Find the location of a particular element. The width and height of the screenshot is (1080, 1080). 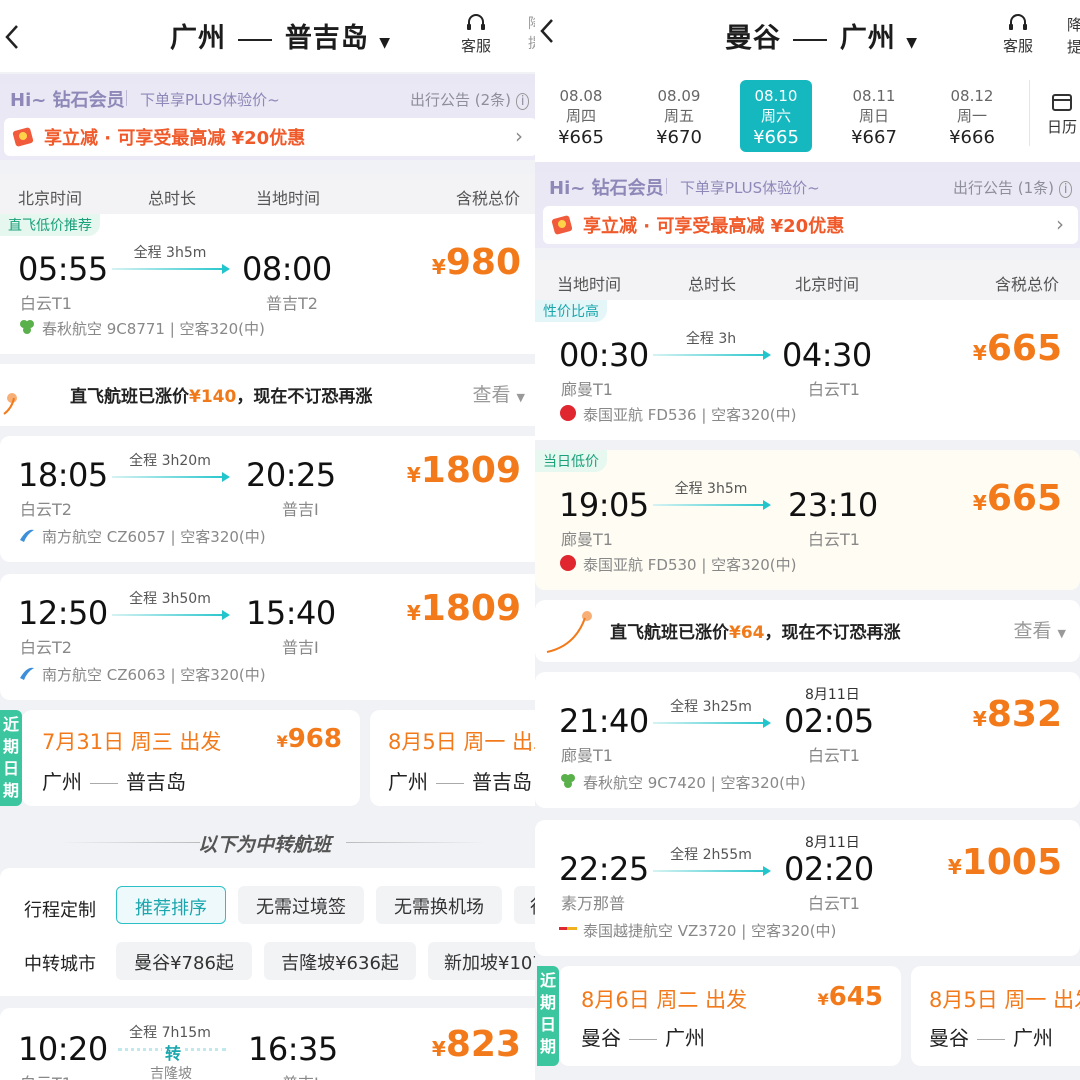

date-label: 08.11 is located at coordinates (874, 96).